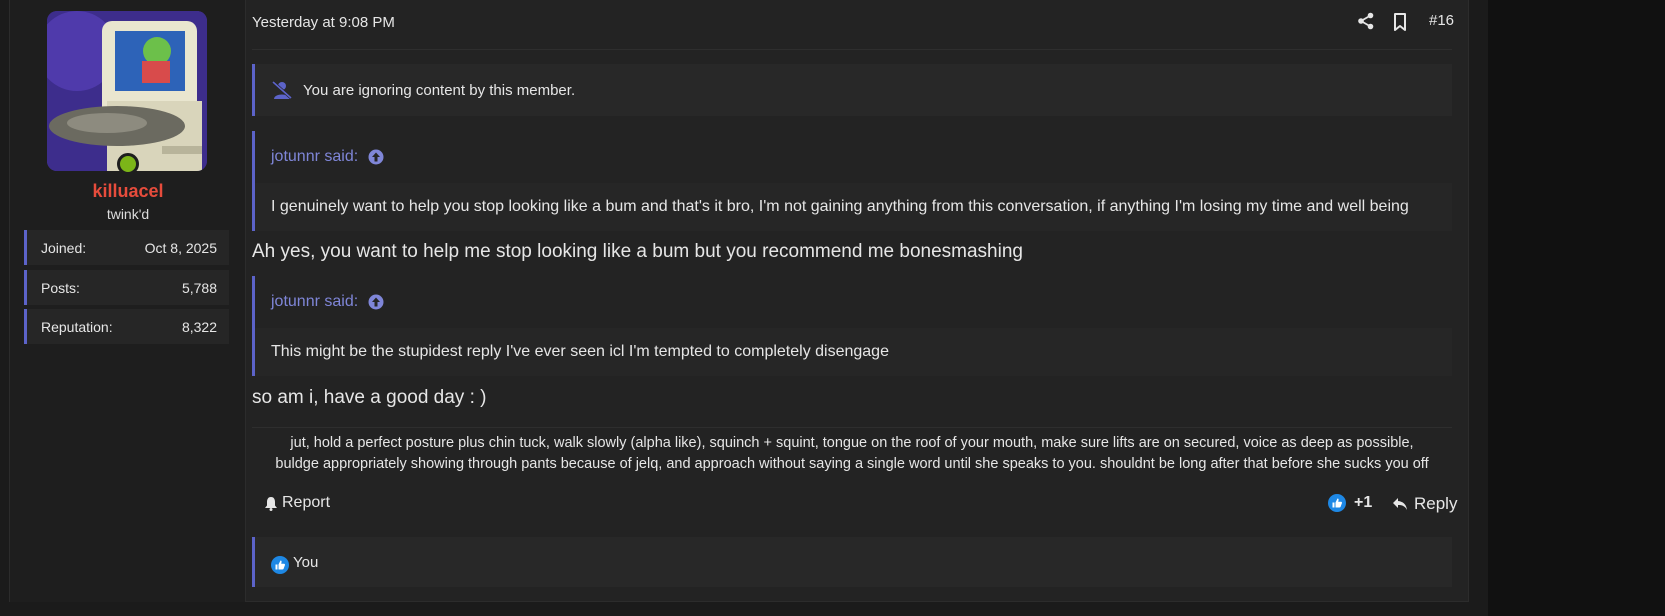 This screenshot has width=1665, height=616. What do you see at coordinates (1400, 504) in the screenshot?
I see `reply-icon` at bounding box center [1400, 504].